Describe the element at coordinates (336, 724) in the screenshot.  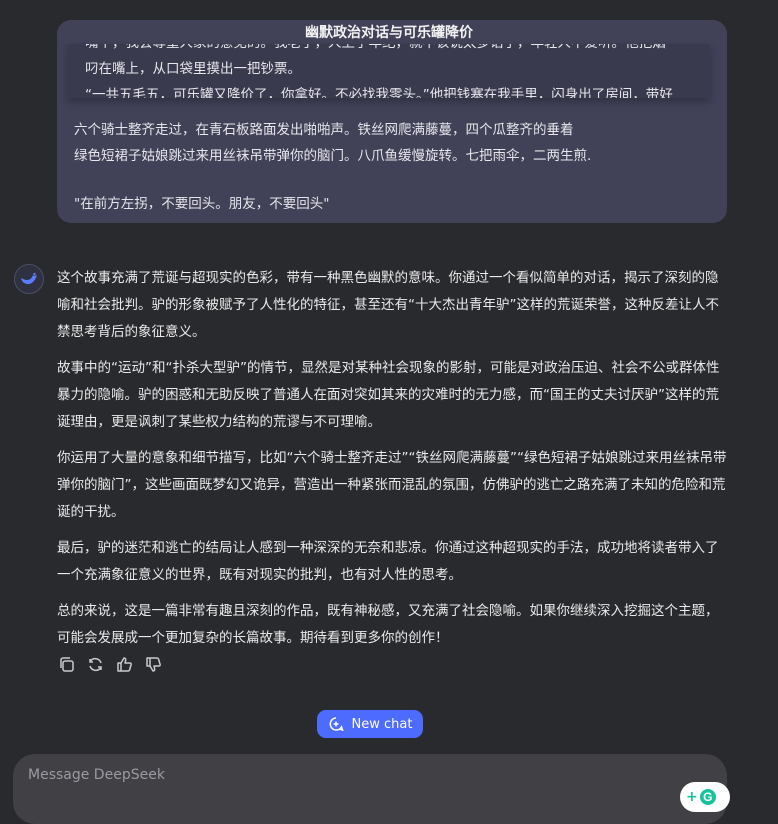
I see `new-chat-icon` at that location.